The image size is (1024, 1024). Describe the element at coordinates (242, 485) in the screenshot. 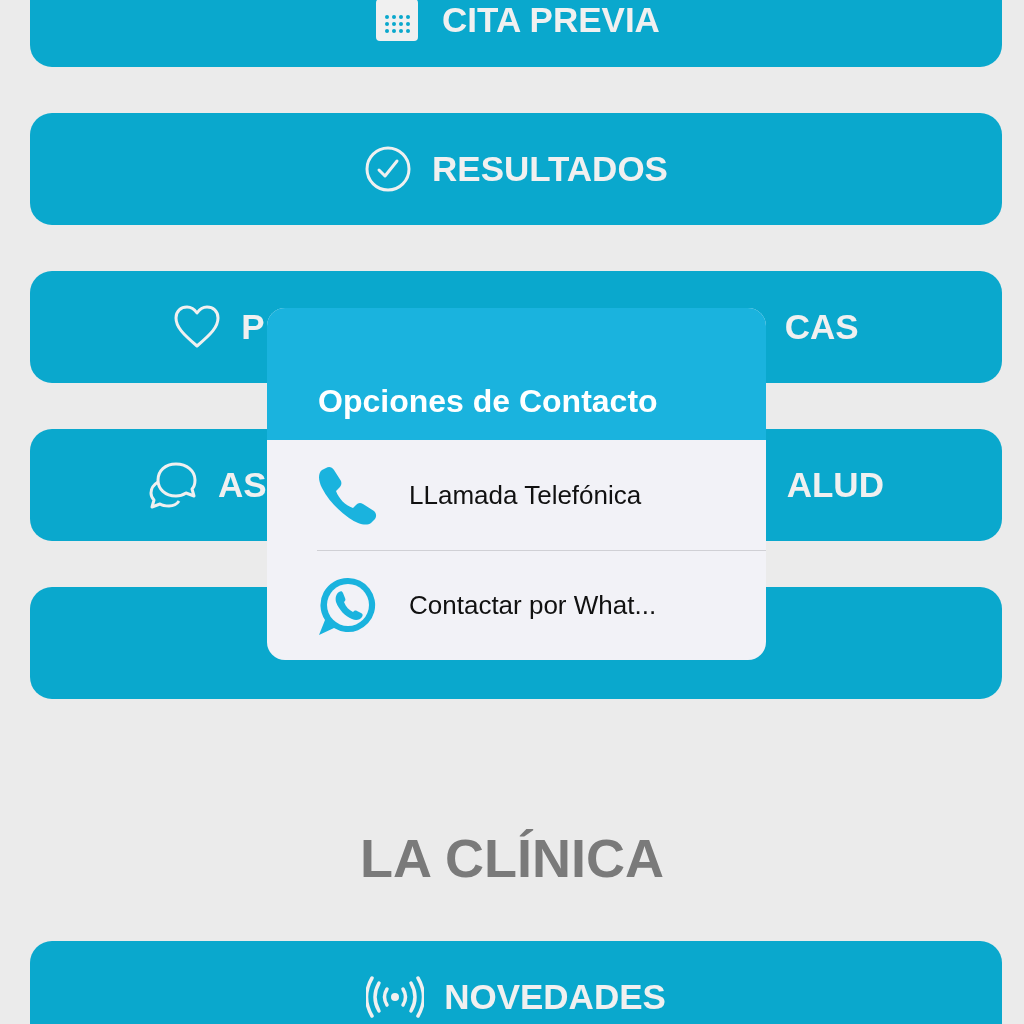

I see `button-label-start: AS` at that location.